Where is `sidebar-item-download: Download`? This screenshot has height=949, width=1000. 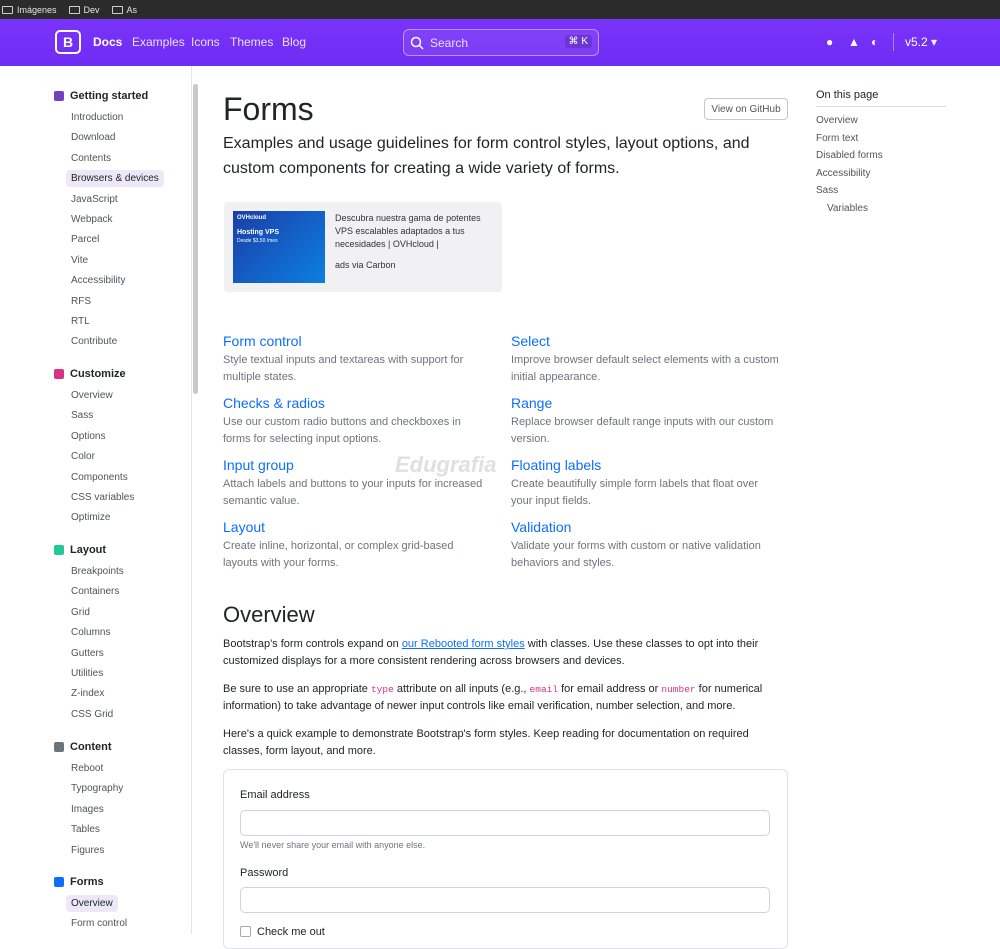
sidebar-item-download: Download is located at coordinates (93, 137).